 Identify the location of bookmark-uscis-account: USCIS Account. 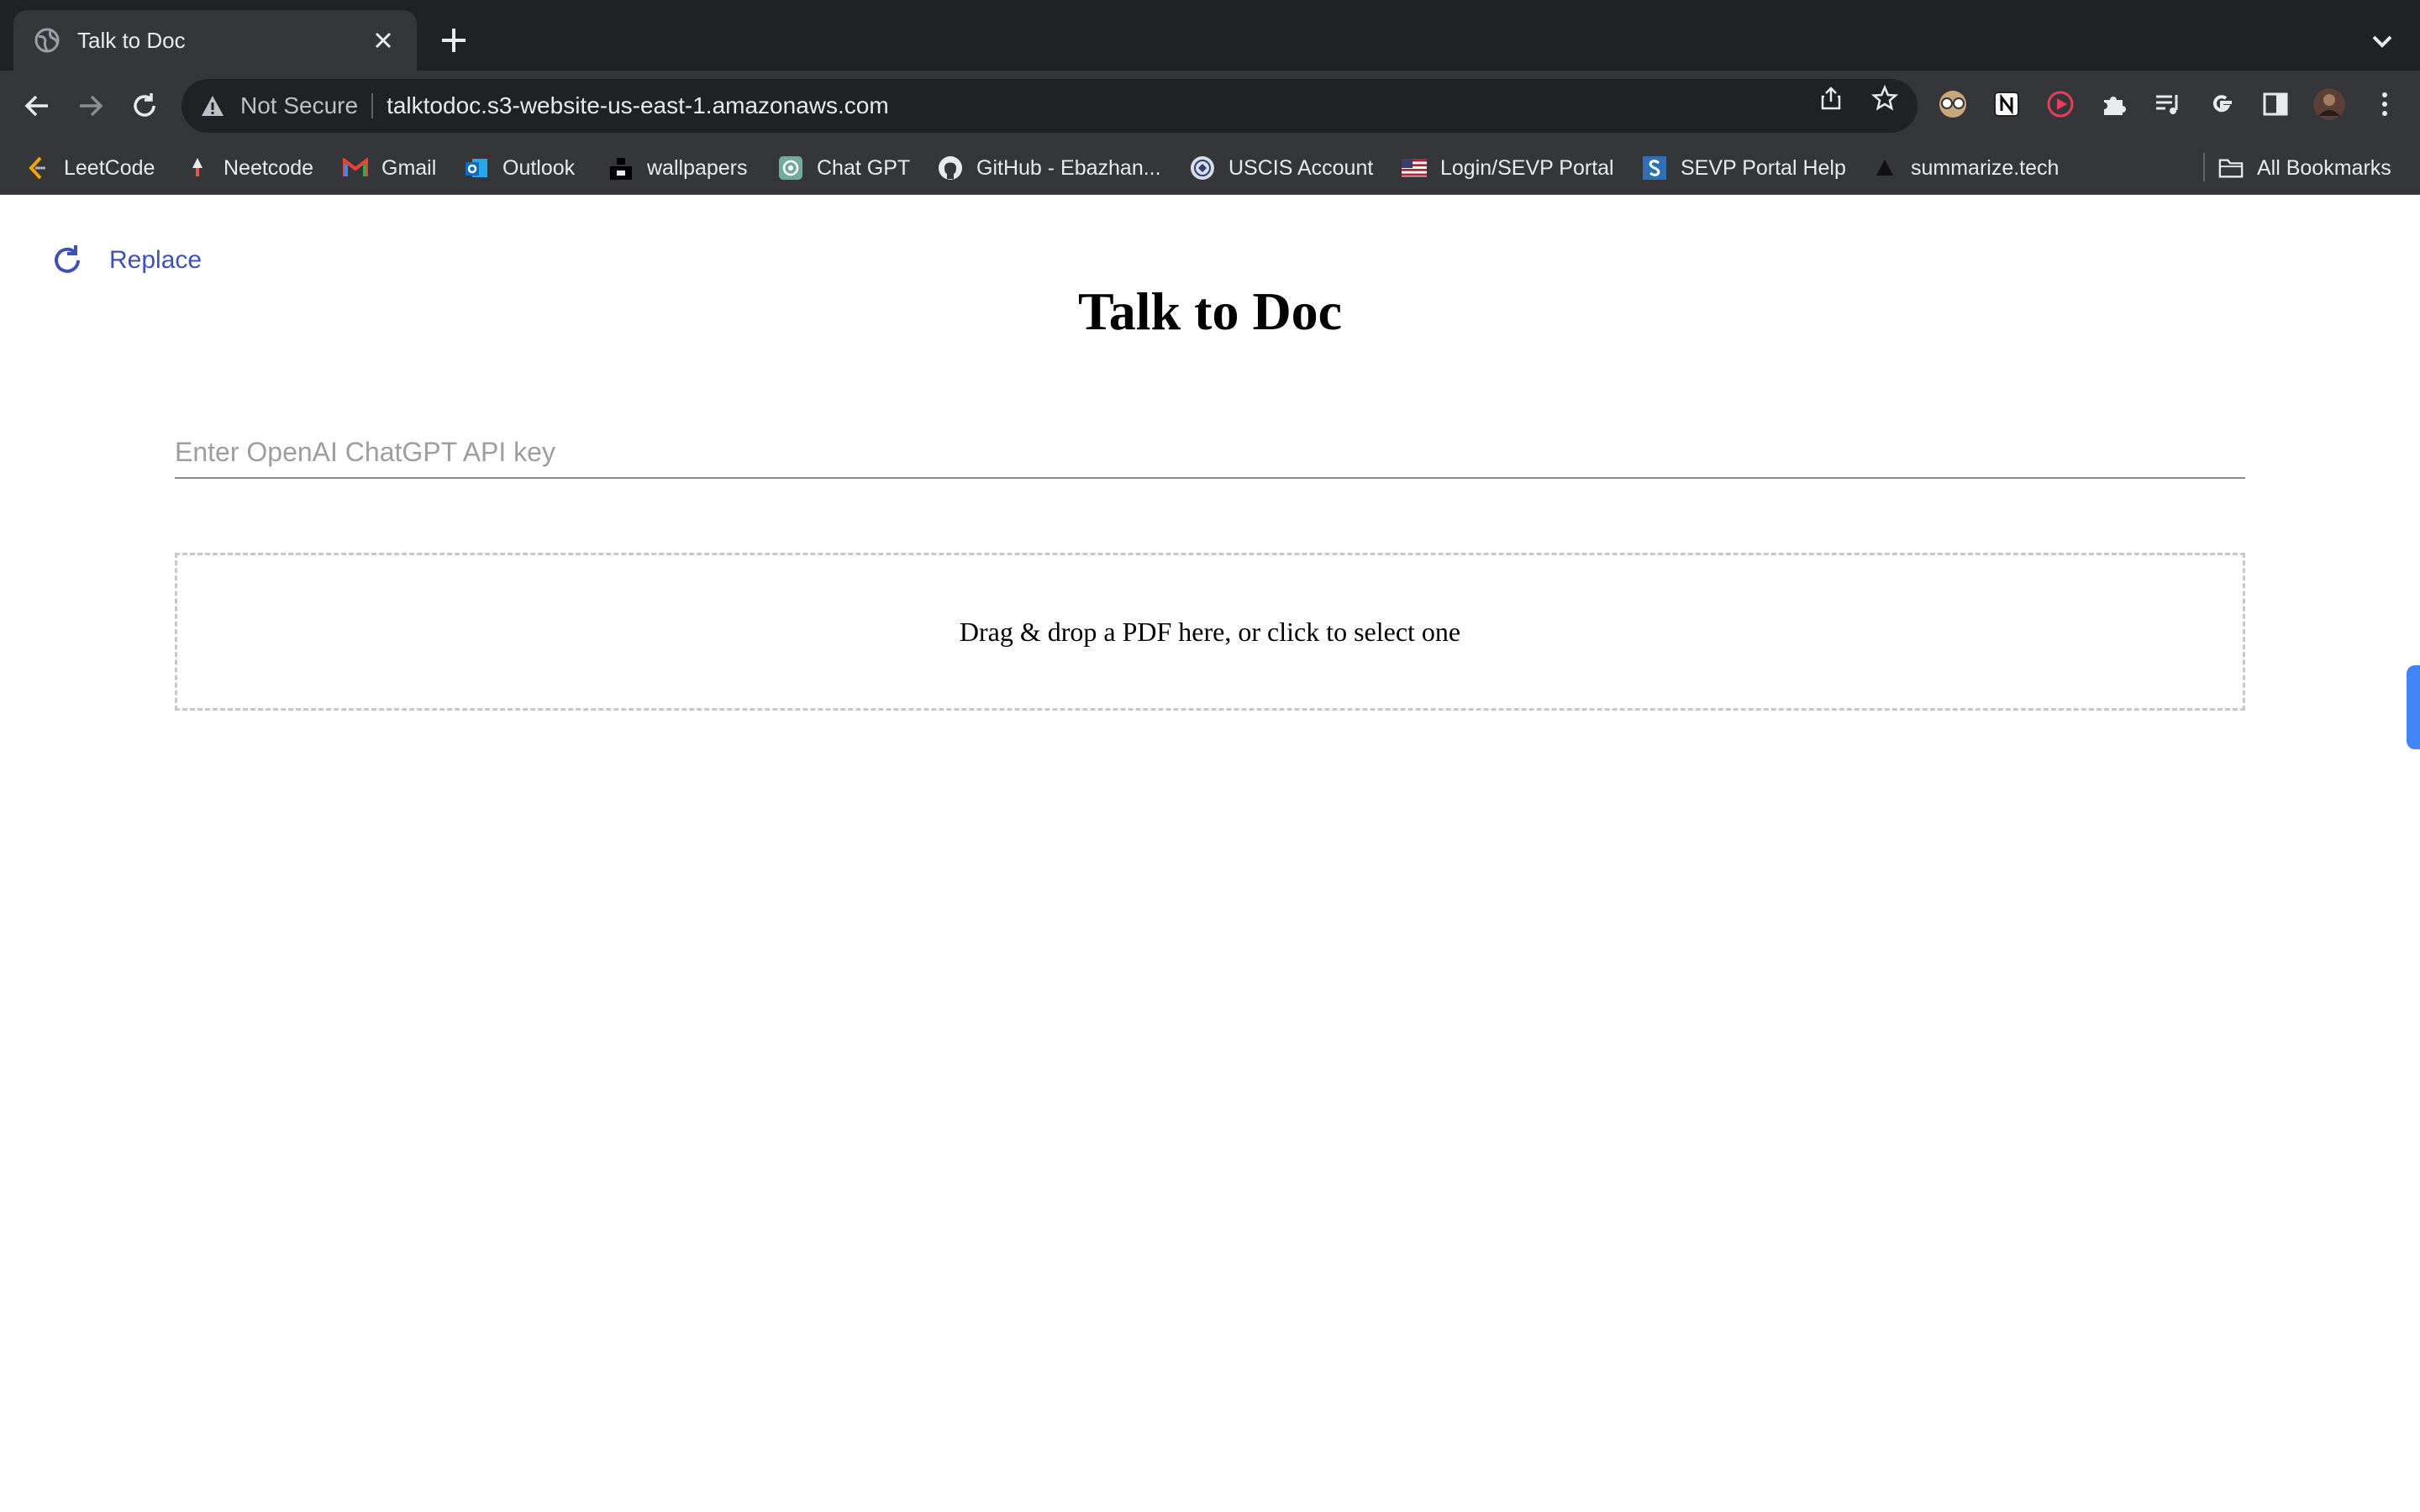
(1282, 168).